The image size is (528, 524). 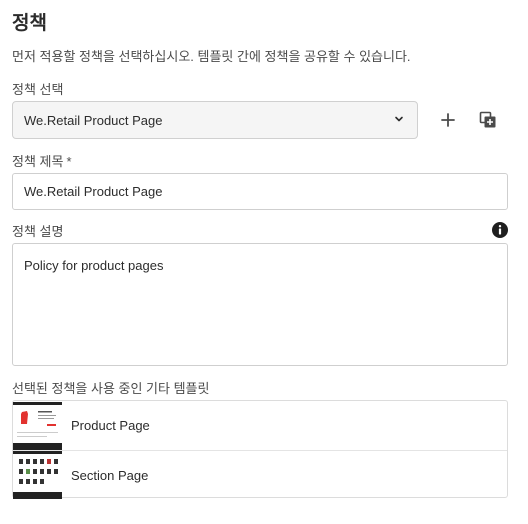 What do you see at coordinates (215, 120) in the screenshot?
I see `policy-select: We.Retail Product Page` at bounding box center [215, 120].